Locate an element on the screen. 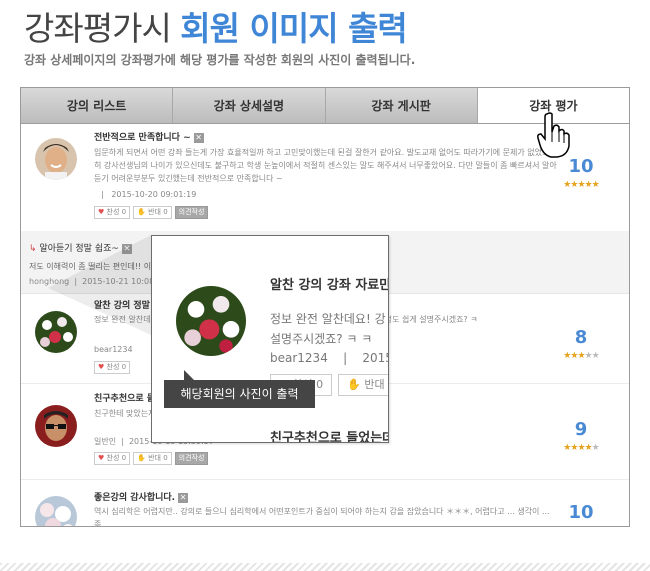 The height and width of the screenshot is (571, 650). review-title: 좋은강의 감사합니다. ✕ is located at coordinates (141, 496).